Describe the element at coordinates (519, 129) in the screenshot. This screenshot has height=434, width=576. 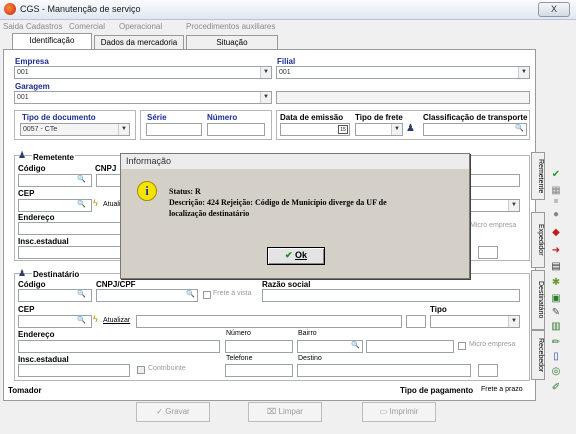
I see `binoculars-icon: 🔍` at that location.